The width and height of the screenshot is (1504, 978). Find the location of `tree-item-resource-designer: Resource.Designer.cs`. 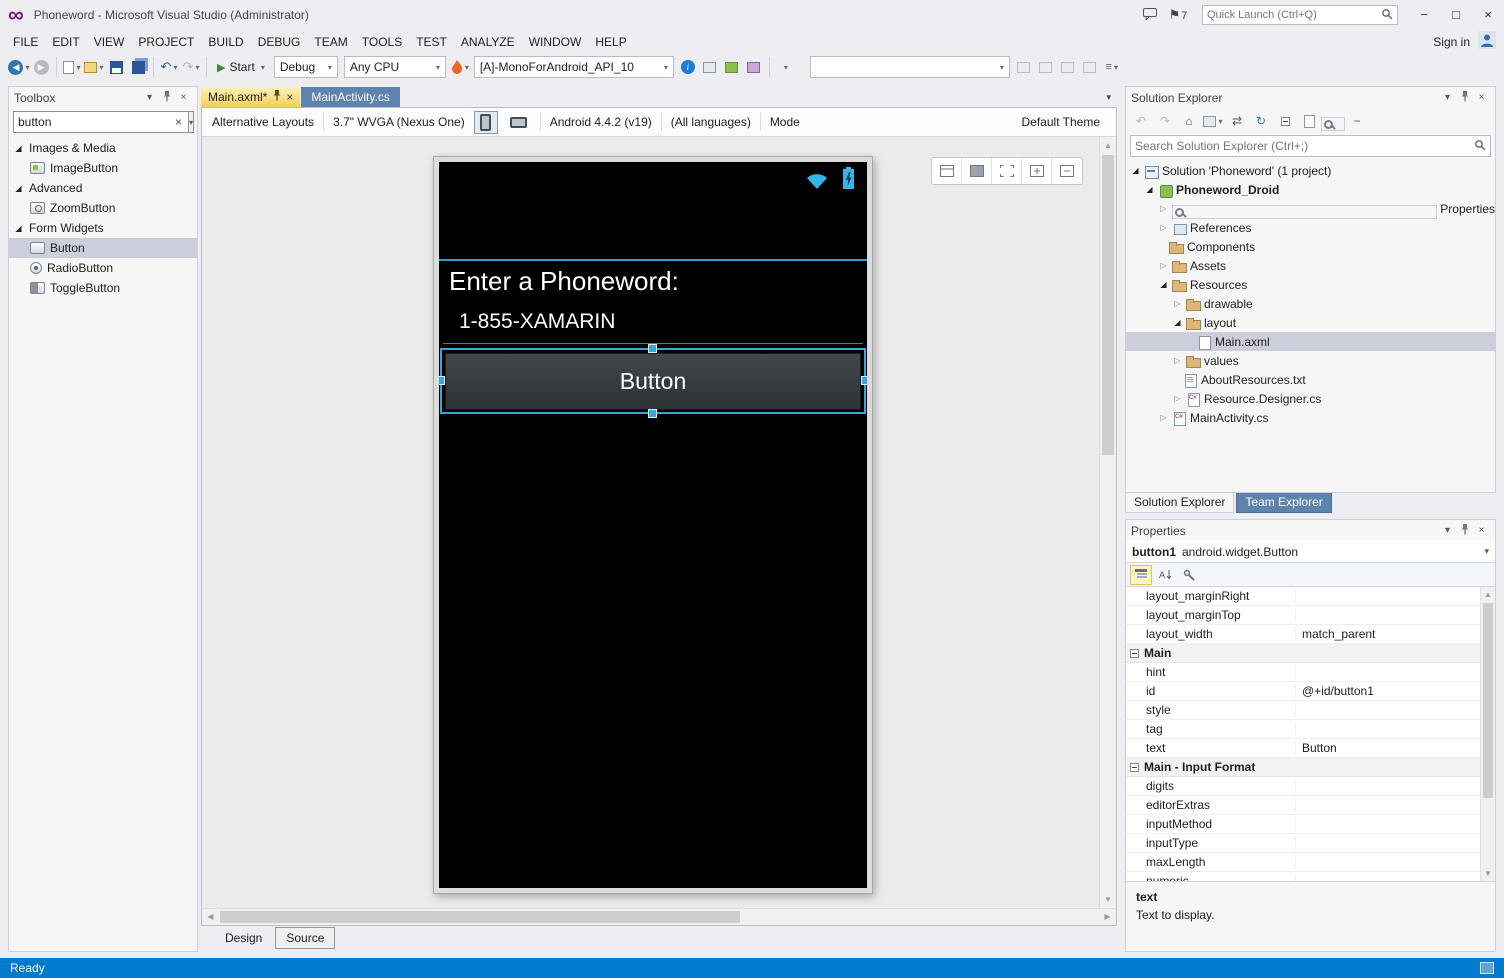

tree-item-resource-designer: Resource.Designer.cs is located at coordinates (1310, 398).